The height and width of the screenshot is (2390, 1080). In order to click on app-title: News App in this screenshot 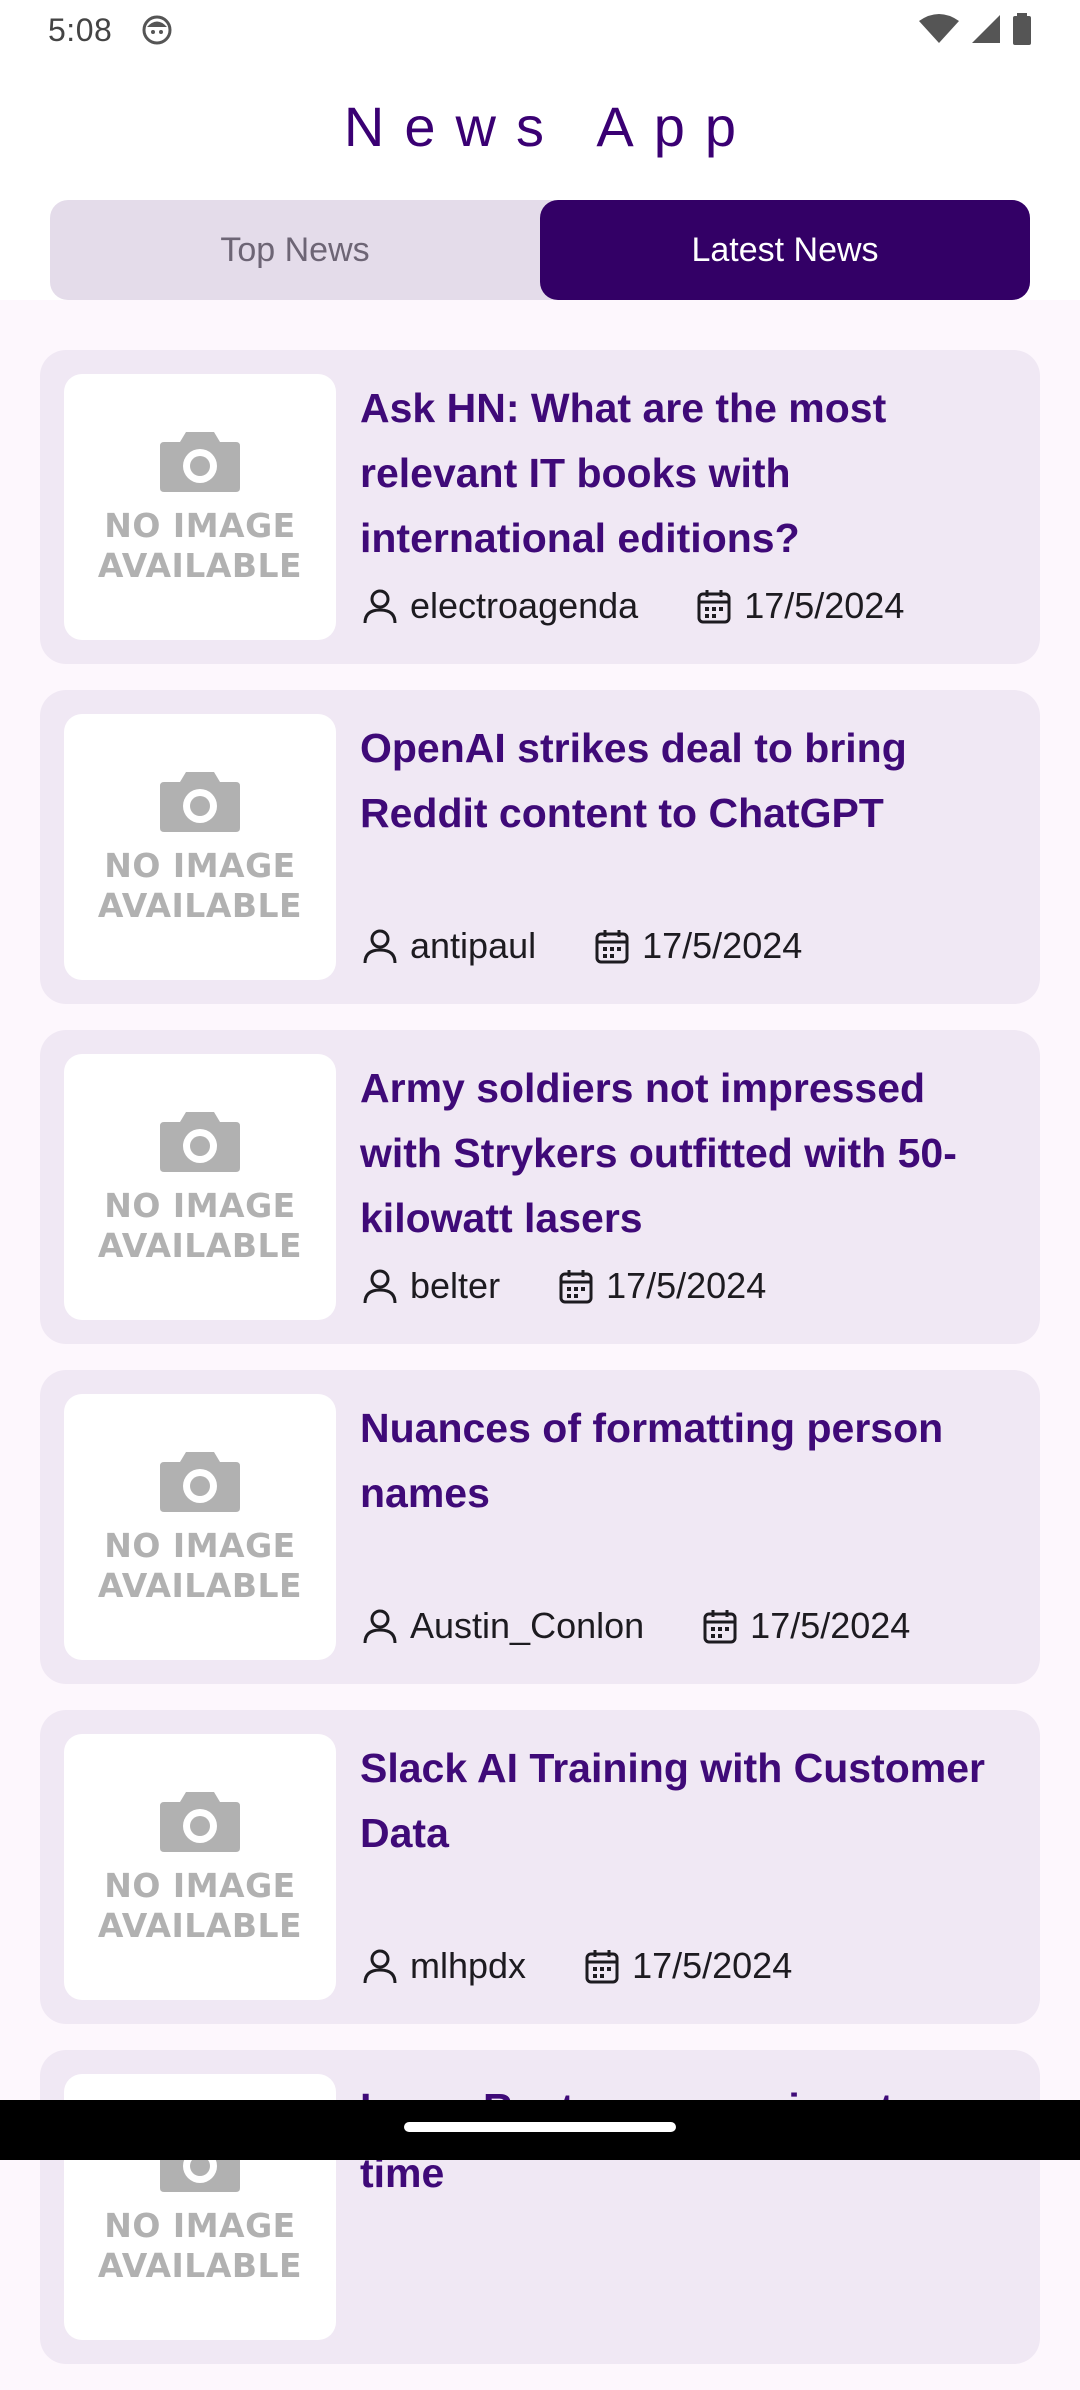, I will do `click(550, 126)`.